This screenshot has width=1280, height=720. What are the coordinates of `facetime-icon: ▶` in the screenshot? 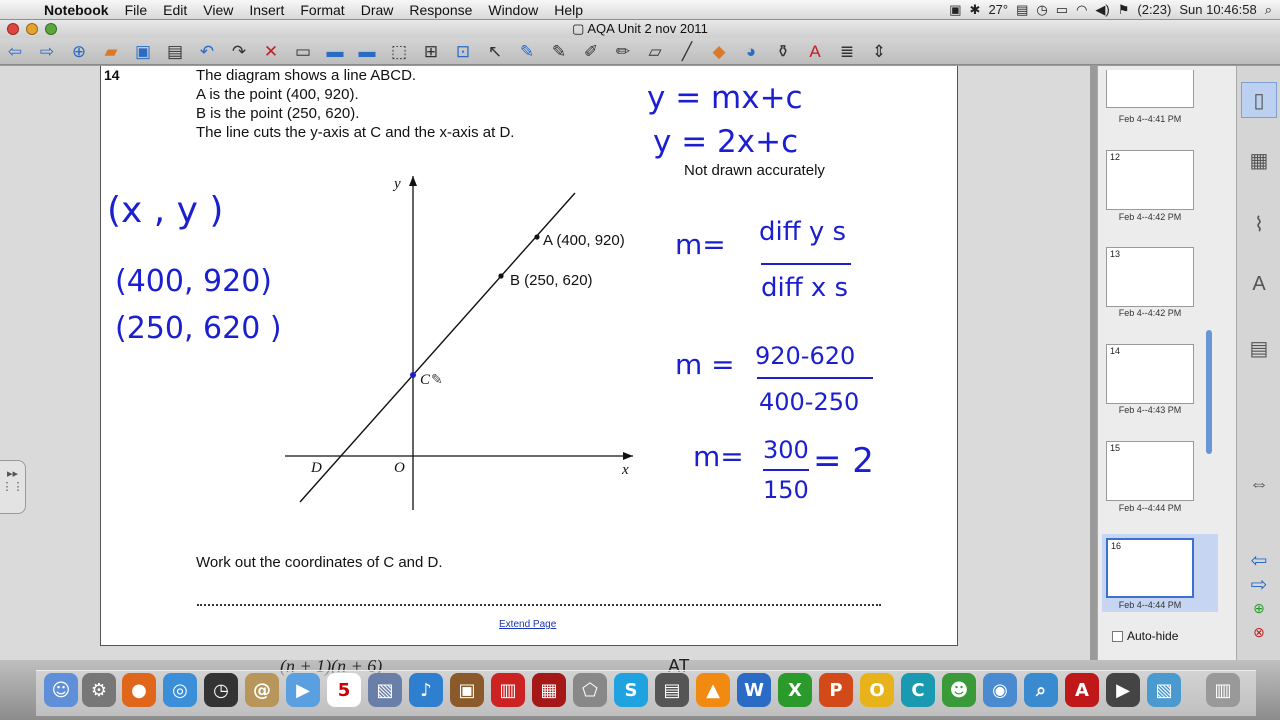 It's located at (303, 690).